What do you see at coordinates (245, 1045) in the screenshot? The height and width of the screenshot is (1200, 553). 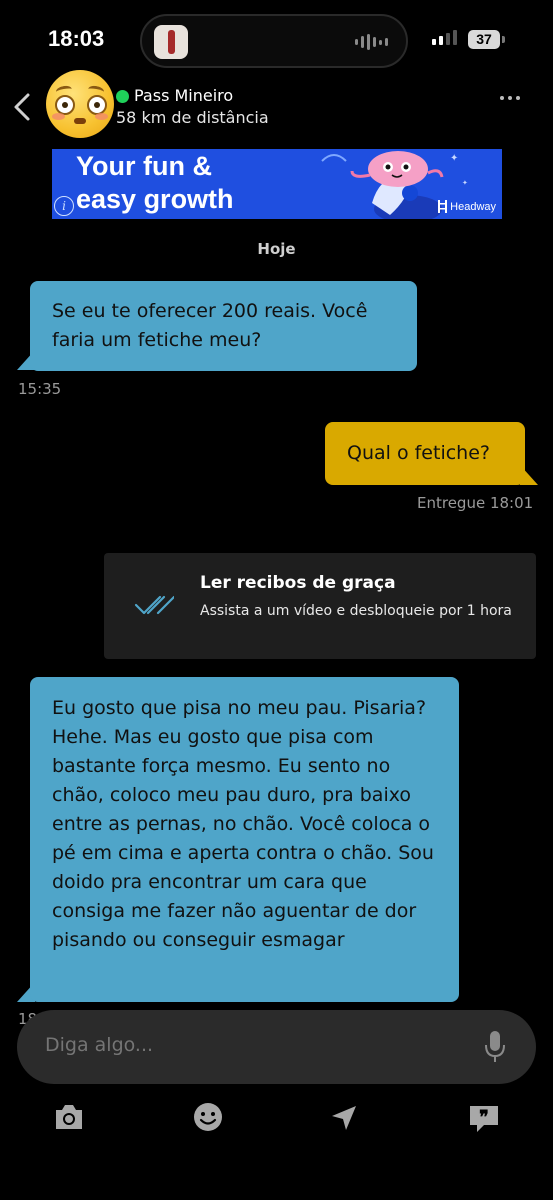 I see `message-input` at bounding box center [245, 1045].